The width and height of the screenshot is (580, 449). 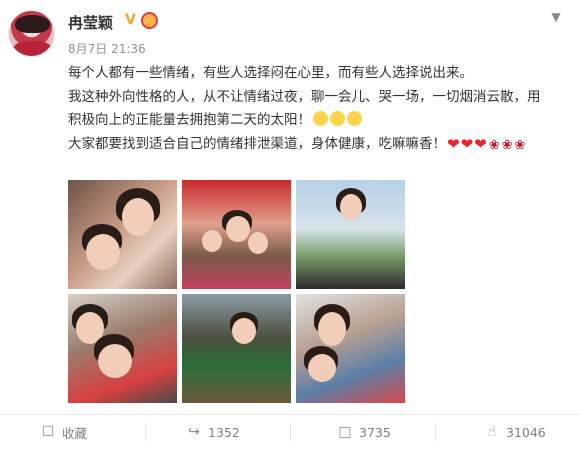 What do you see at coordinates (75, 433) in the screenshot?
I see `favorite-label: 收藏` at bounding box center [75, 433].